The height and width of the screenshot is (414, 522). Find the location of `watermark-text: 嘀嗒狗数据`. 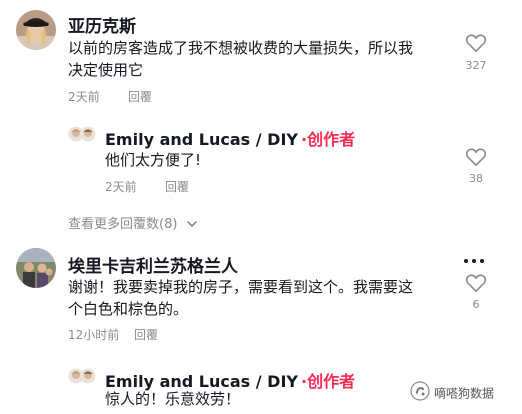

watermark-text: 嘀嗒狗数据 is located at coordinates (464, 393).